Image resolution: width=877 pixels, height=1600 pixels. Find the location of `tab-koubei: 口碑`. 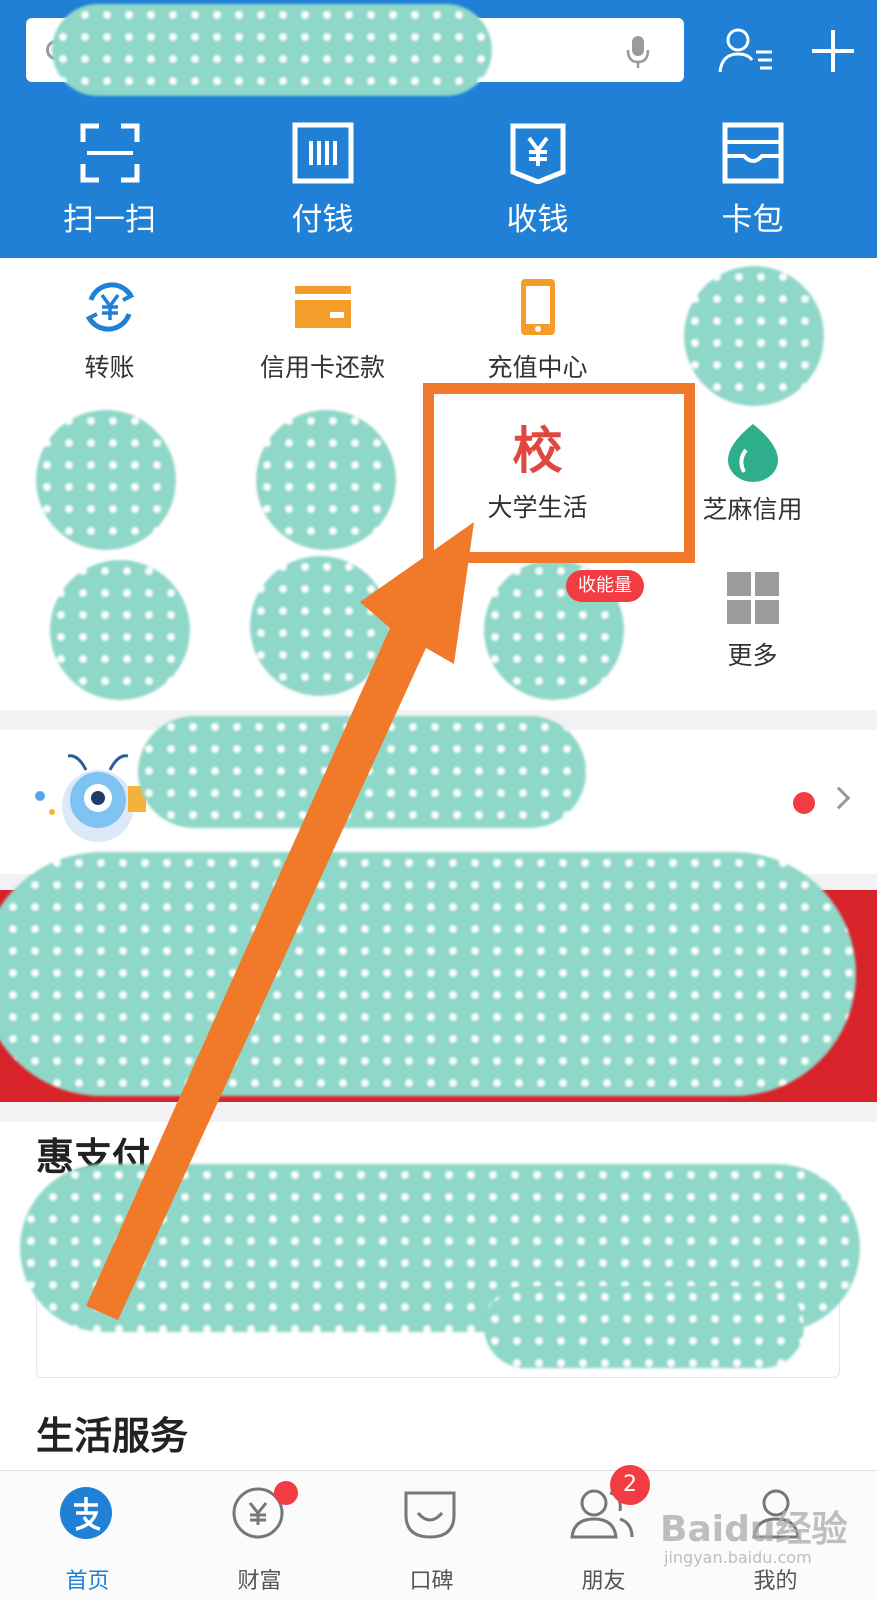

tab-koubei: 口碑 is located at coordinates (431, 1535).